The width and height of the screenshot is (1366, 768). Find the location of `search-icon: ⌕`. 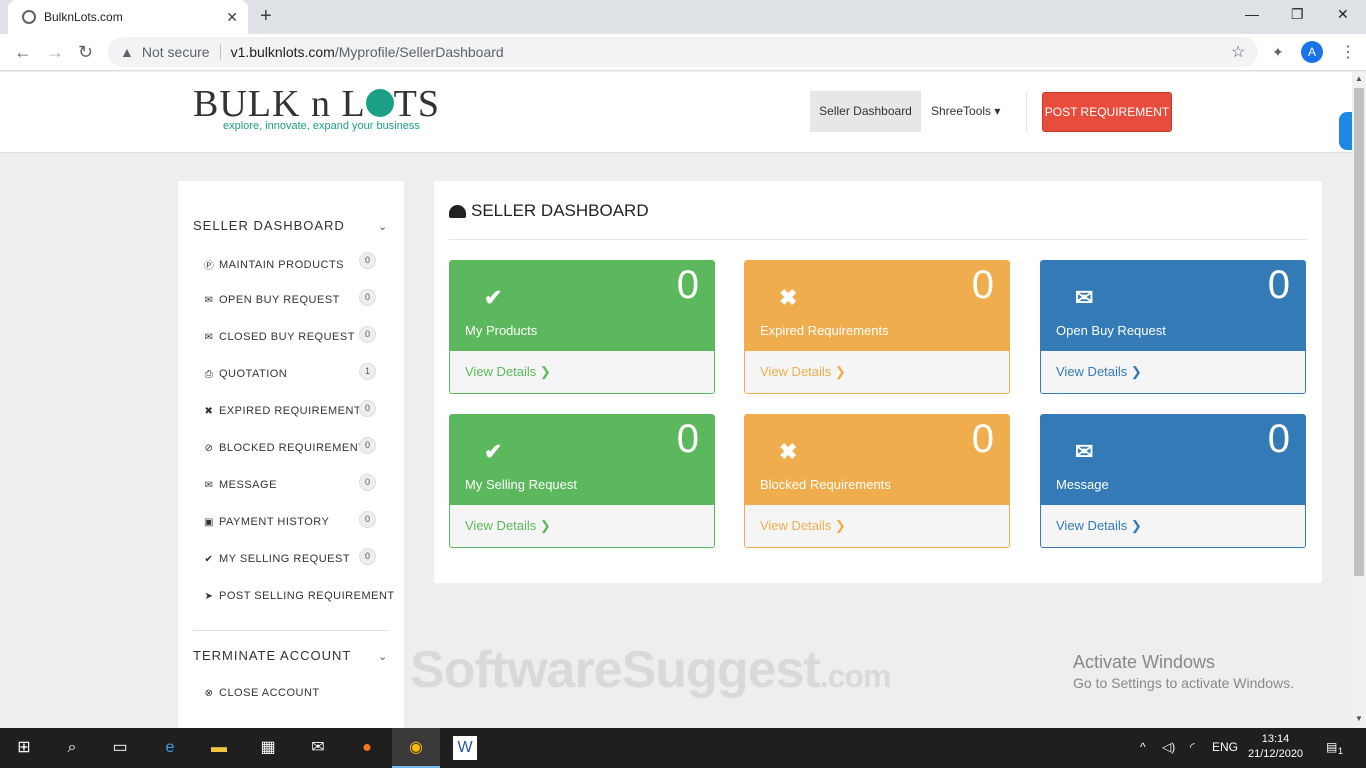

search-icon: ⌕ is located at coordinates (72, 748).